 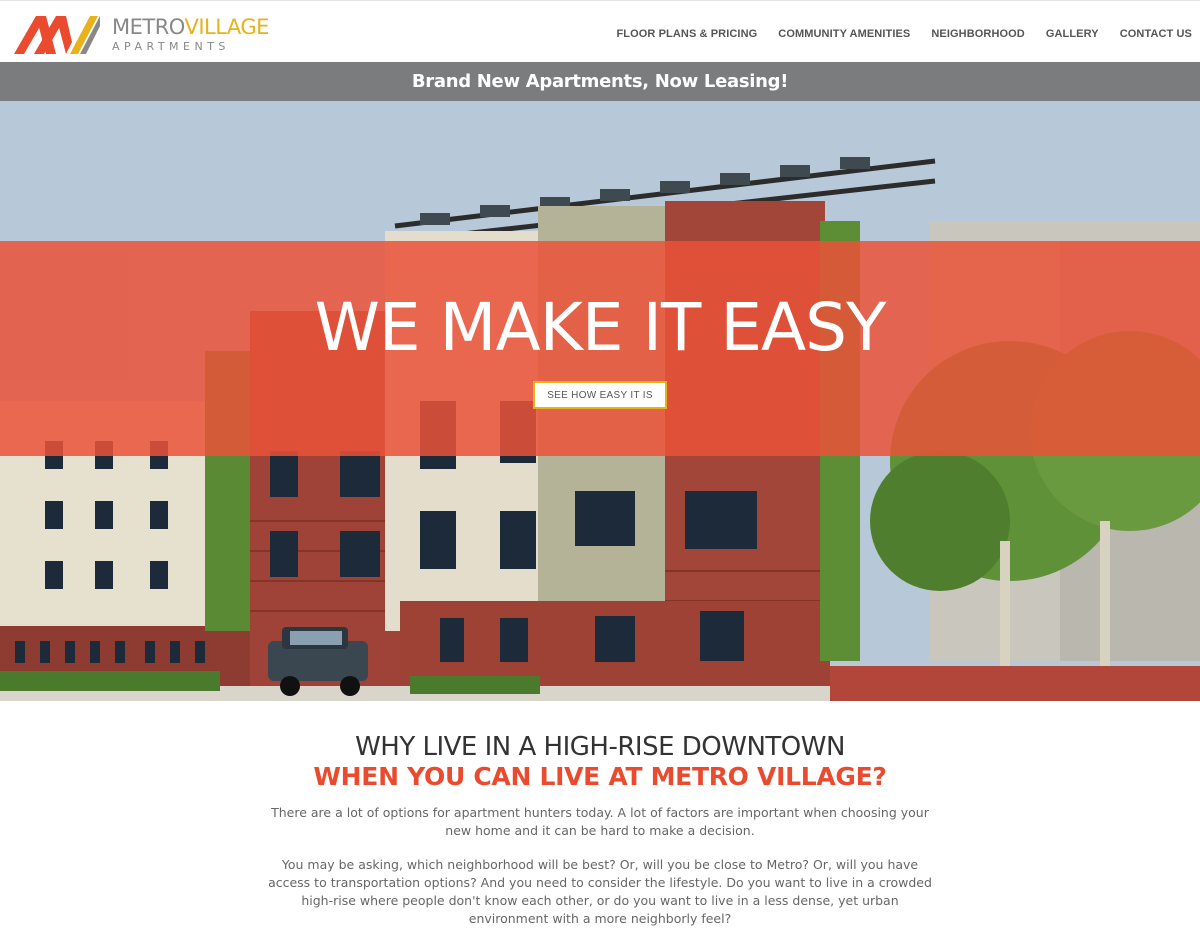 I want to click on leasing-banner: Brand New Apartments, Now Leasing!, so click(x=600, y=81).